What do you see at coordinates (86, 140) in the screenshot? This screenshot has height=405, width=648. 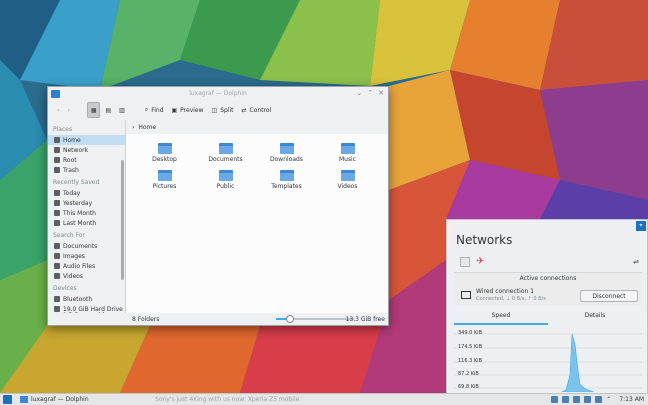 I see `places-item: Home` at bounding box center [86, 140].